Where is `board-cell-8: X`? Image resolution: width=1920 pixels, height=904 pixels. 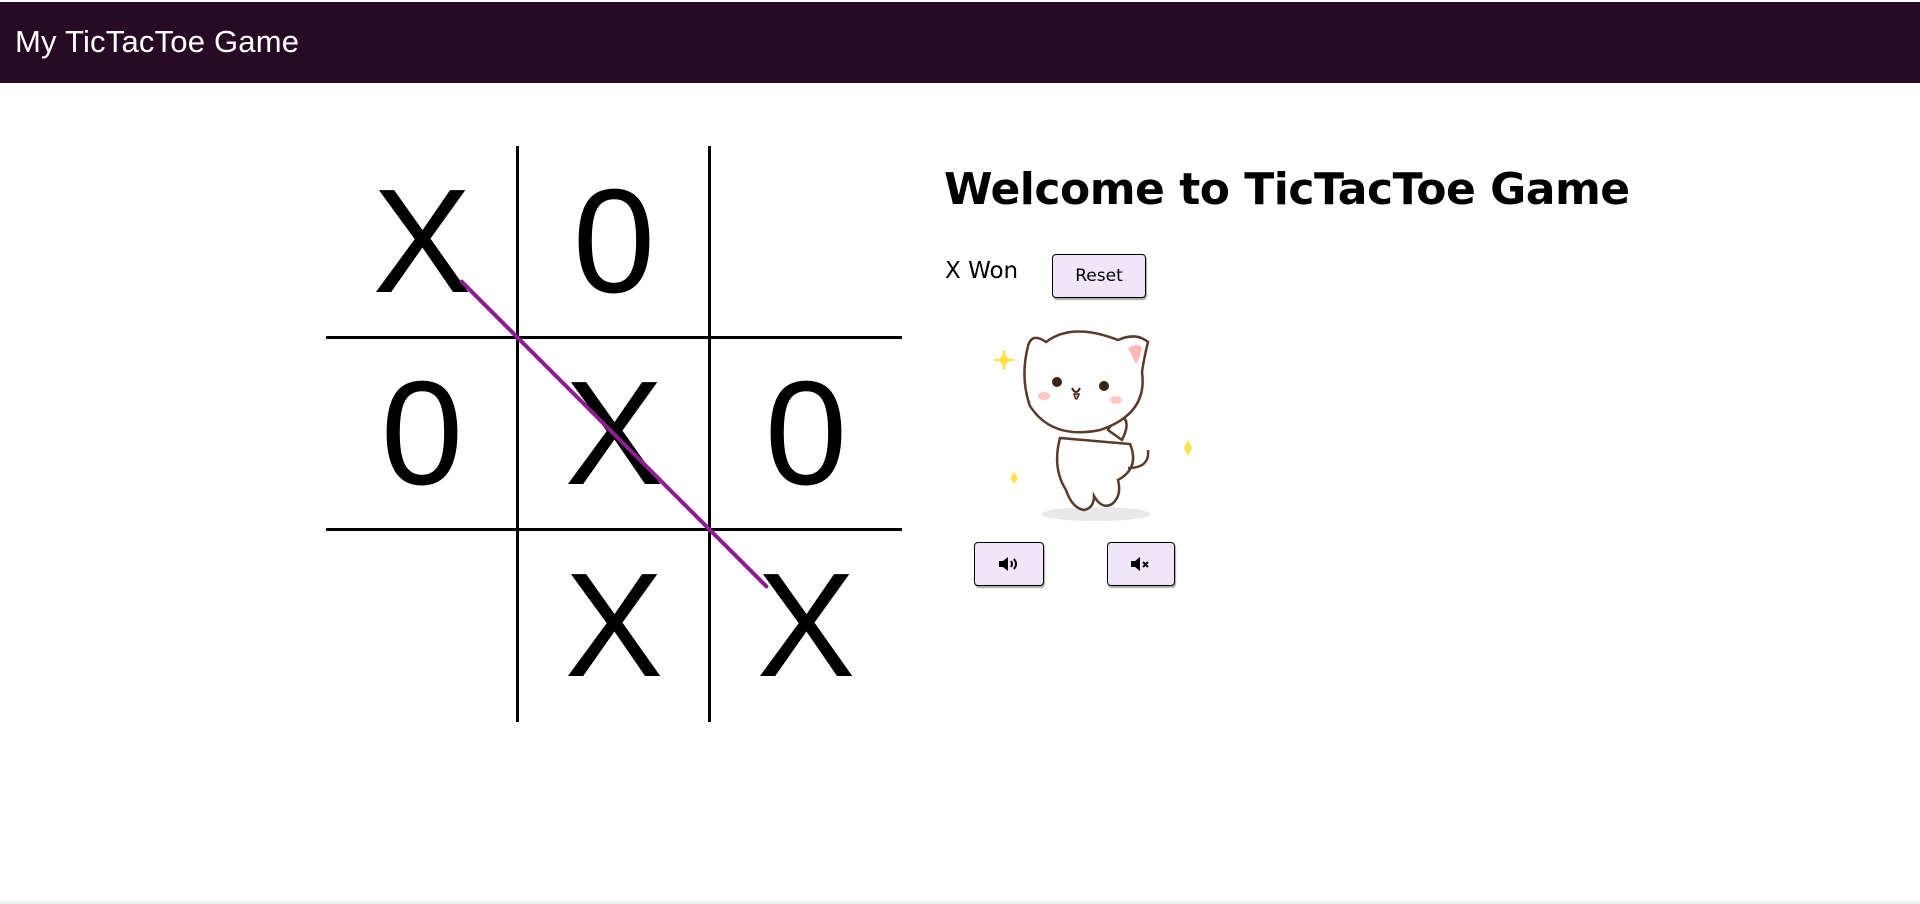 board-cell-8: X is located at coordinates (614, 626).